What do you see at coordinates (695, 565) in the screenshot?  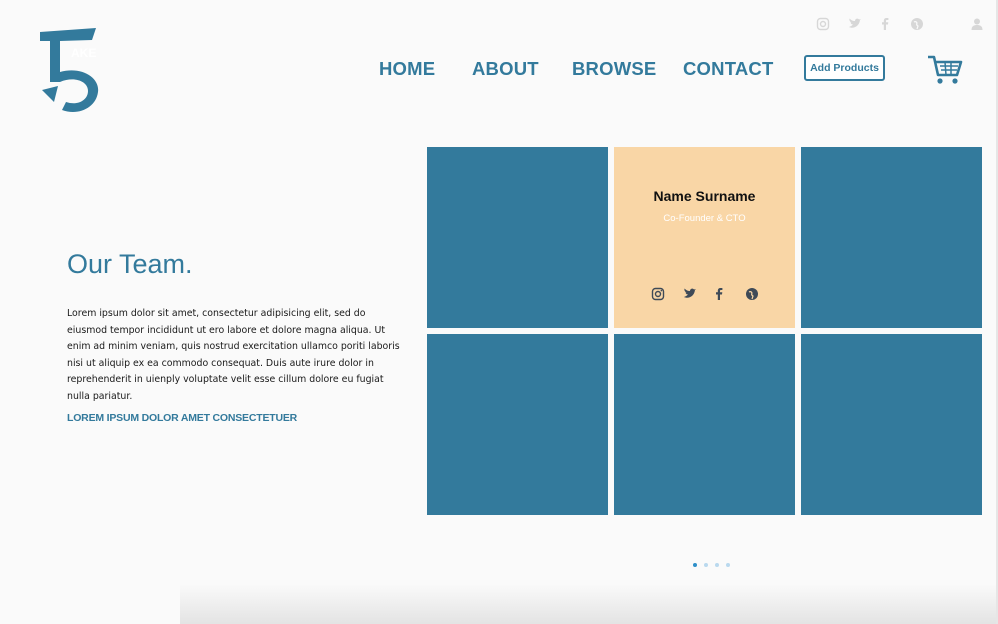 I see `pagination-dot-active` at bounding box center [695, 565].